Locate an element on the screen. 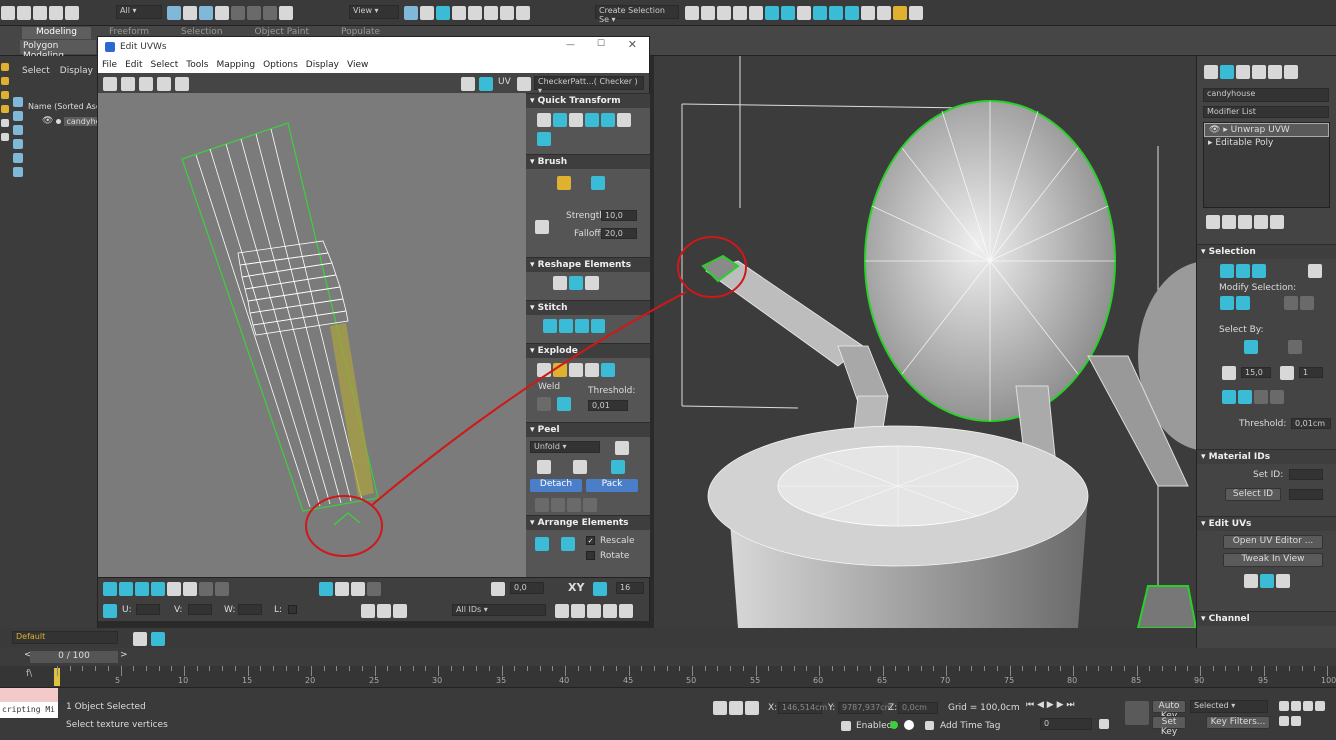 Image resolution: width=1336 pixels, height=740 pixels. select-by-element-icon is located at coordinates (1251, 347).